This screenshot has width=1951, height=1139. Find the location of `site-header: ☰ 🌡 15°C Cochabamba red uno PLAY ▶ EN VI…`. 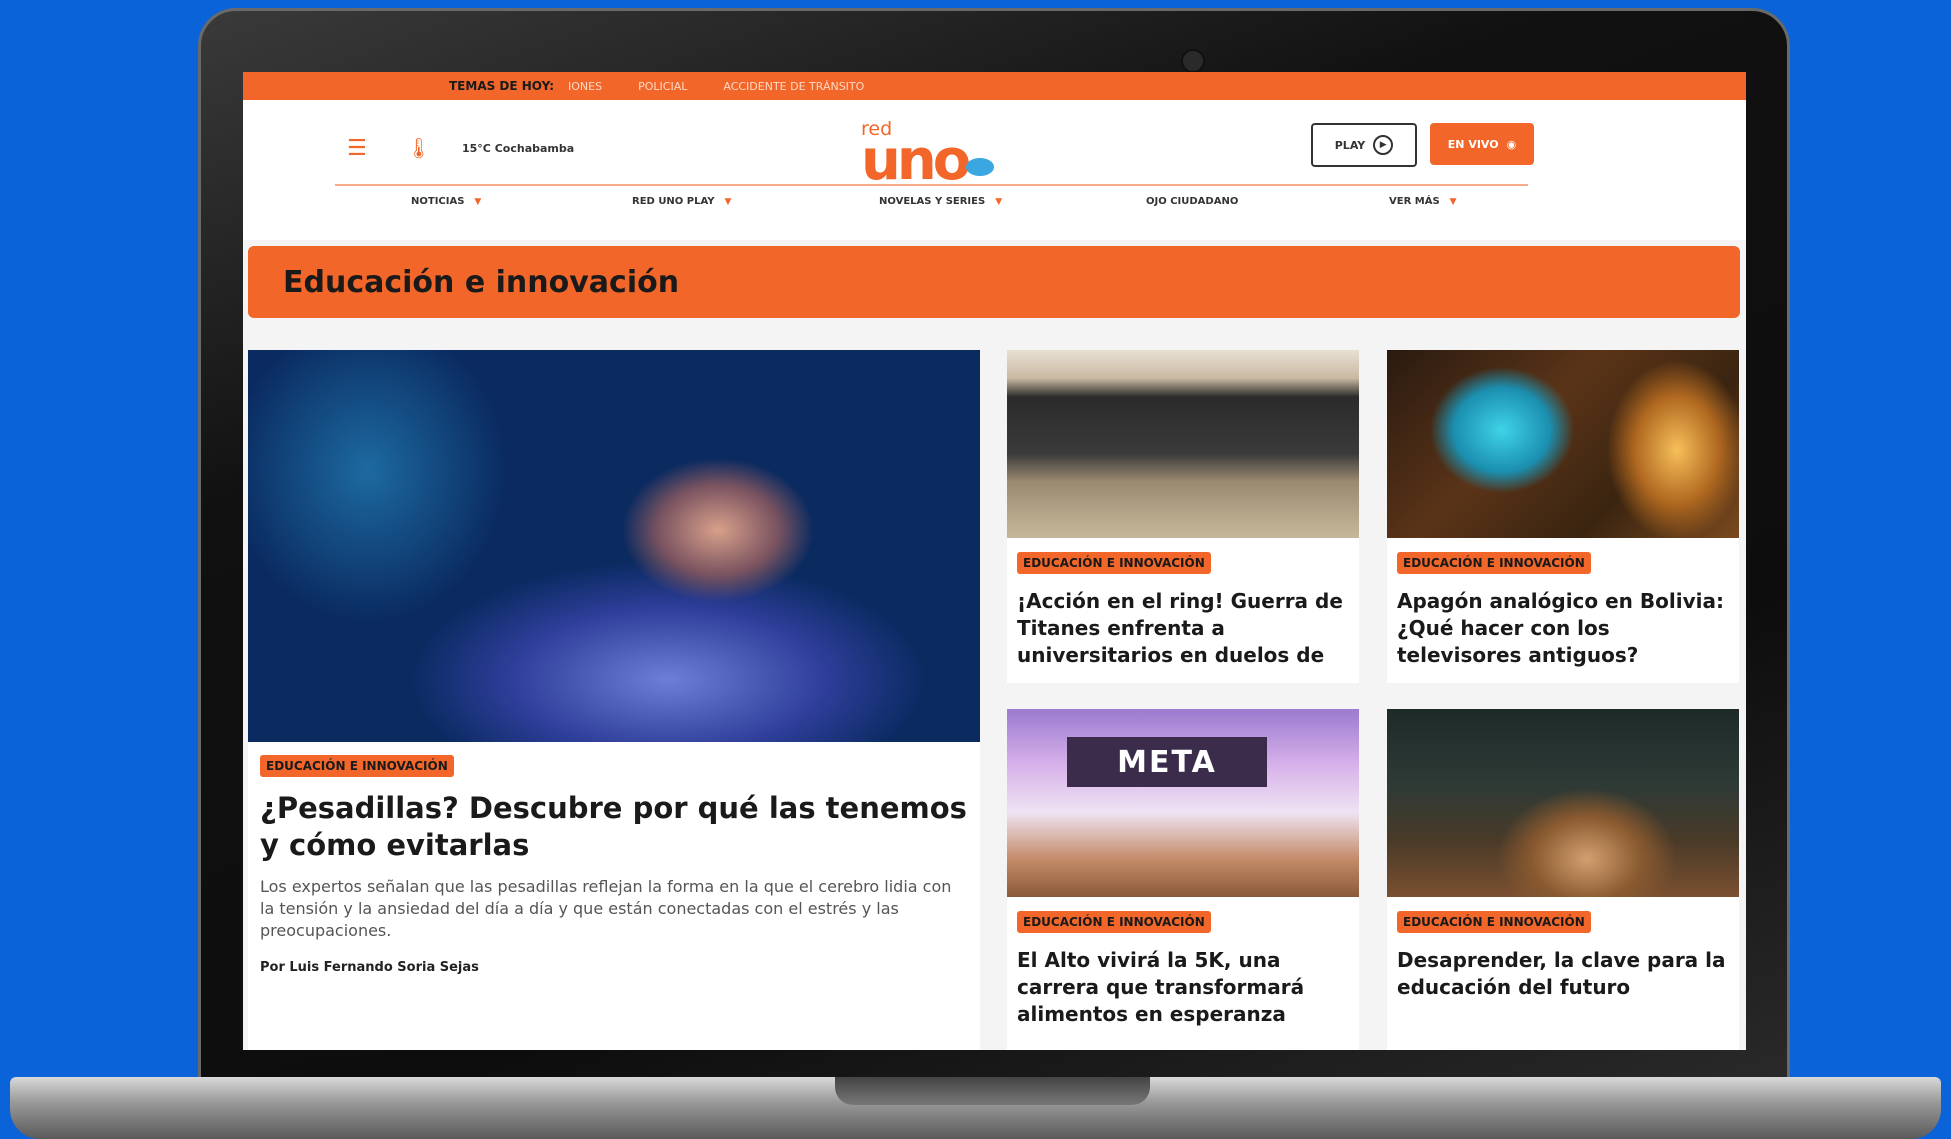

site-header: ☰ 🌡 15°C Cochabamba red uno PLAY ▶ EN VI… is located at coordinates (994, 170).